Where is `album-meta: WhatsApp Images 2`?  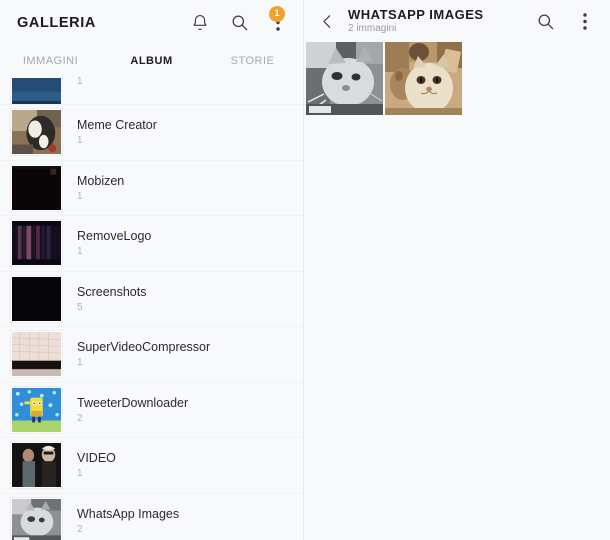
album-meta: WhatsApp Images 2 is located at coordinates (128, 521).